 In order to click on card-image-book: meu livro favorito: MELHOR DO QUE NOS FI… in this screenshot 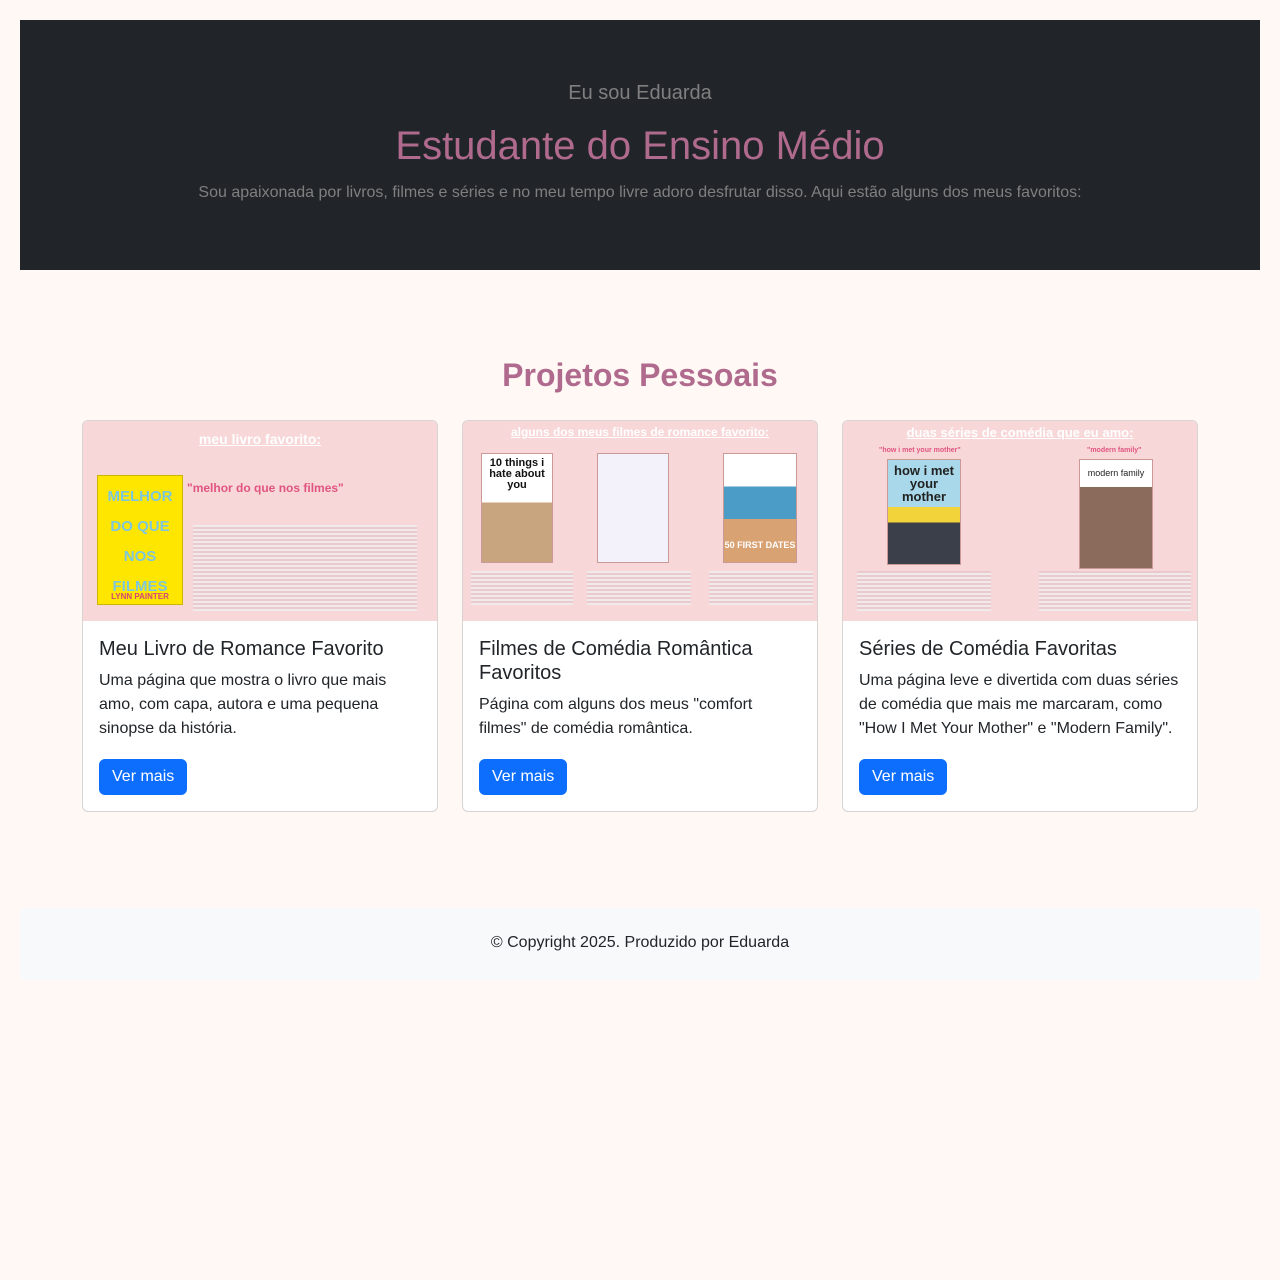, I will do `click(260, 521)`.